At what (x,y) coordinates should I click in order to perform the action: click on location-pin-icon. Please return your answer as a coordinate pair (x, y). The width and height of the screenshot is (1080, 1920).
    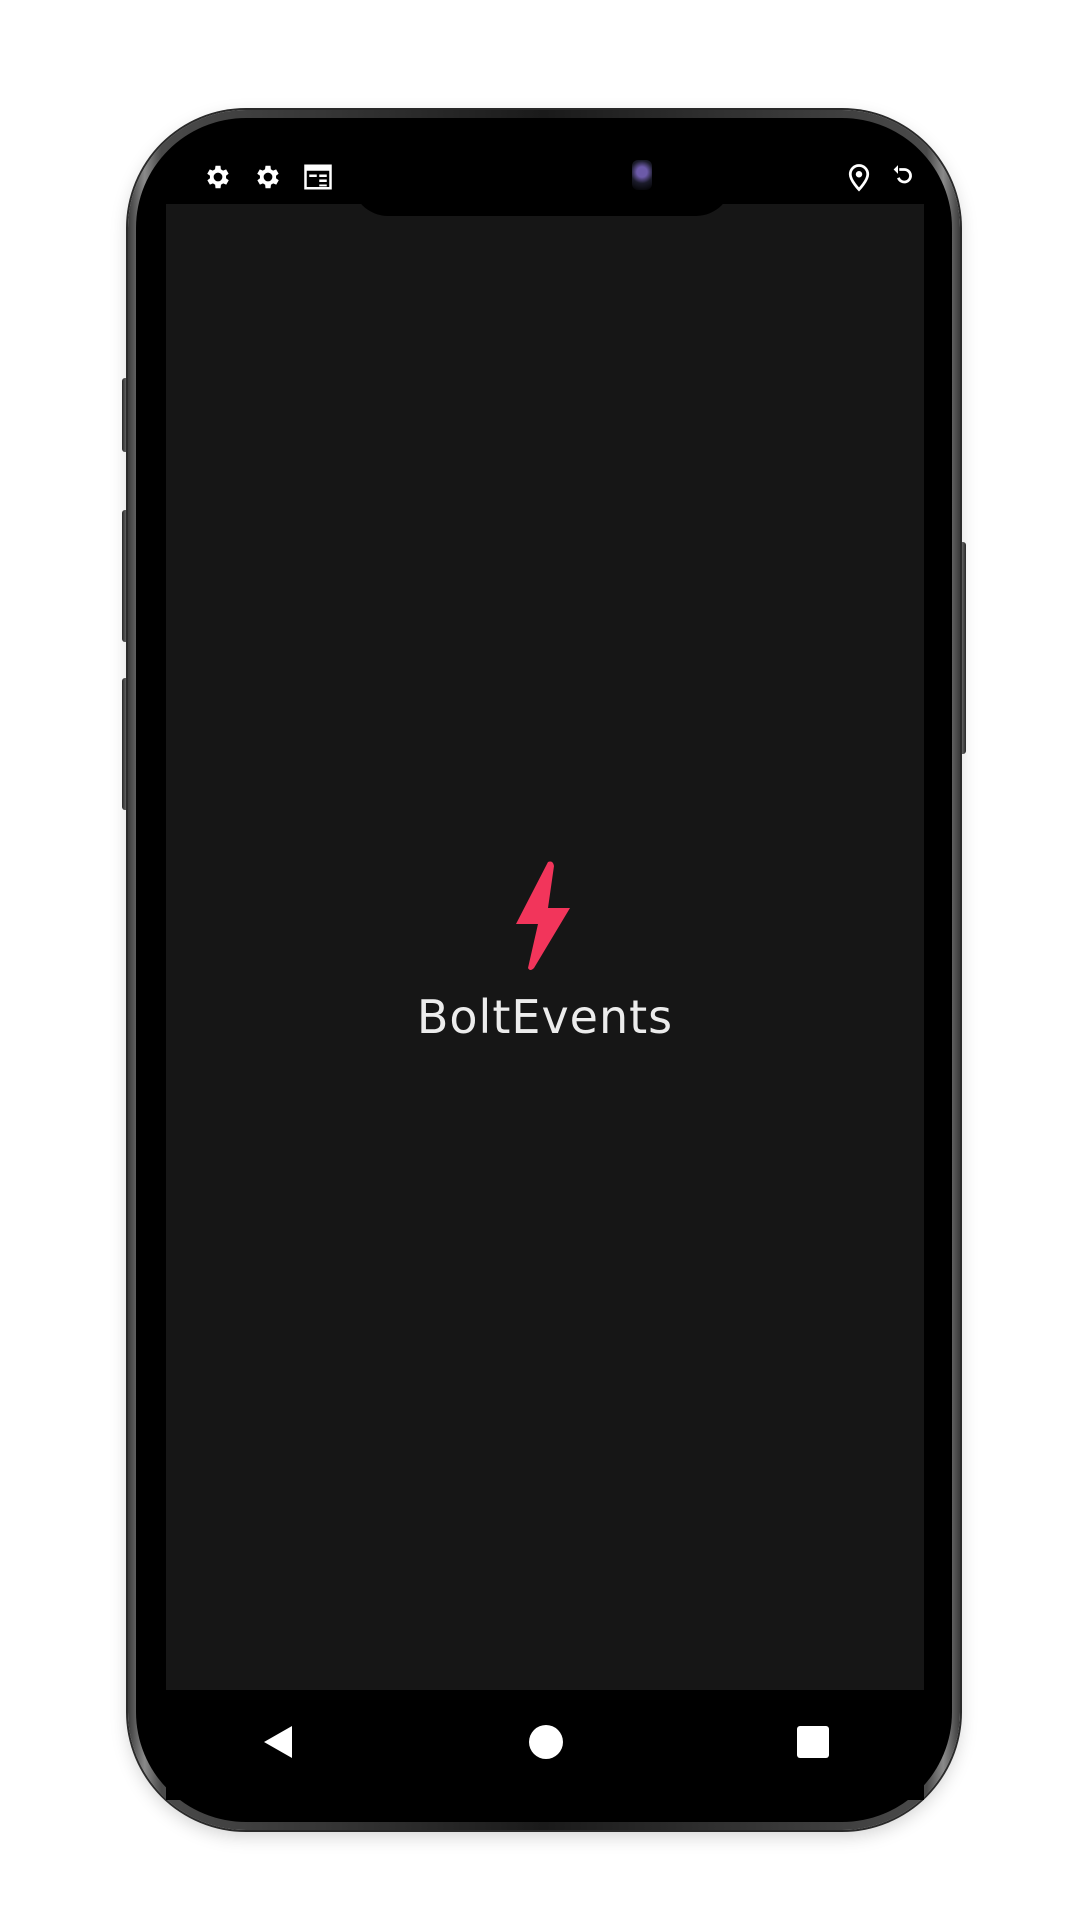
    Looking at the image, I should click on (859, 177).